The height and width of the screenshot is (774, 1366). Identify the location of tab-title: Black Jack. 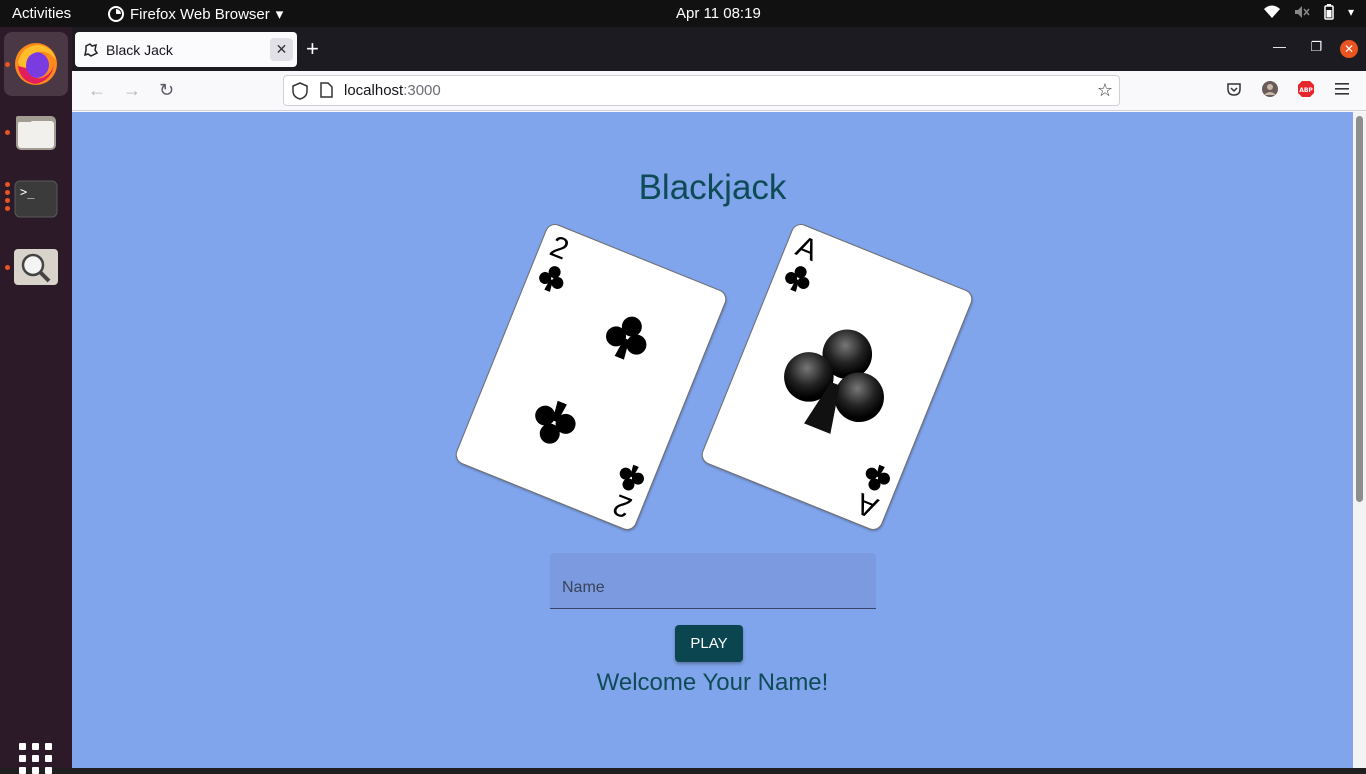
(139, 49).